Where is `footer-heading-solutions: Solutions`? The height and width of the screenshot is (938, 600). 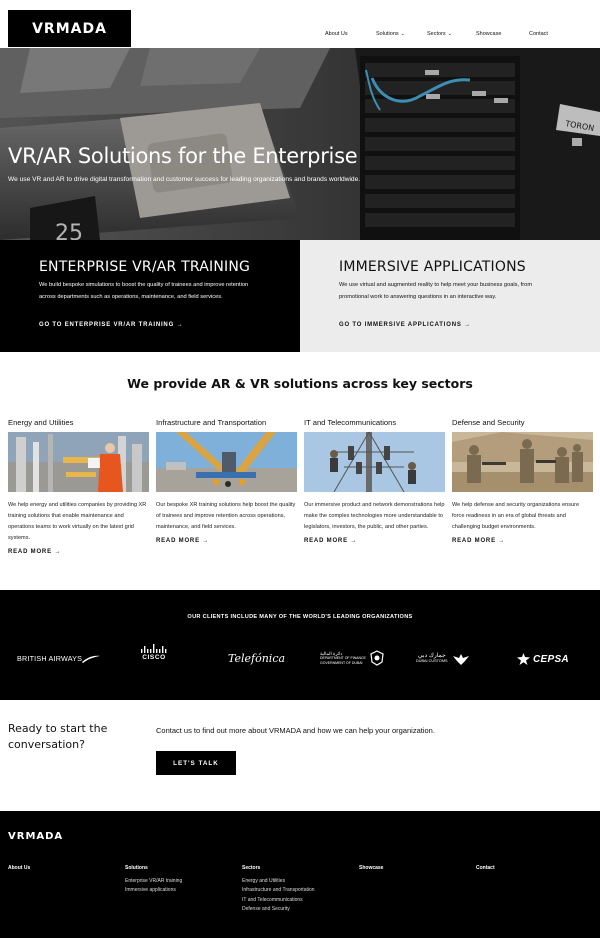 footer-heading-solutions: Solutions is located at coordinates (153, 868).